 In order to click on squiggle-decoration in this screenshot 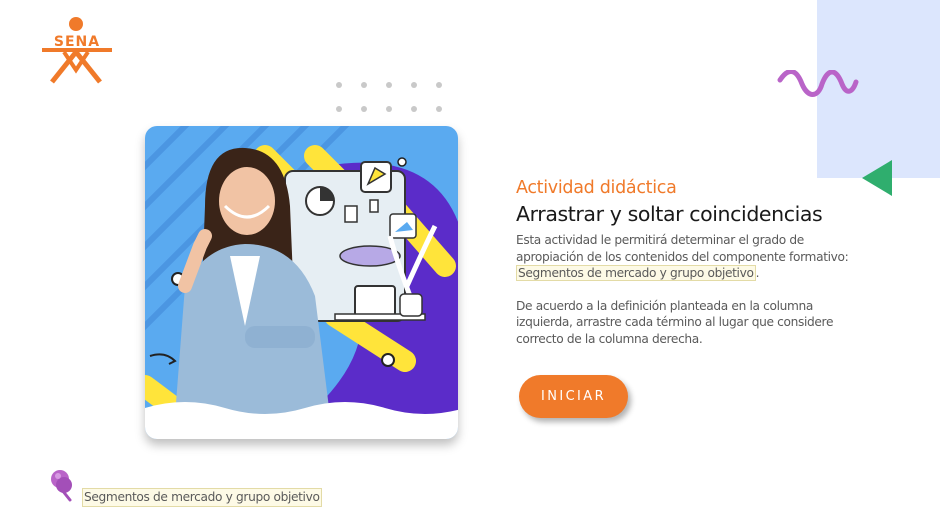, I will do `click(818, 85)`.